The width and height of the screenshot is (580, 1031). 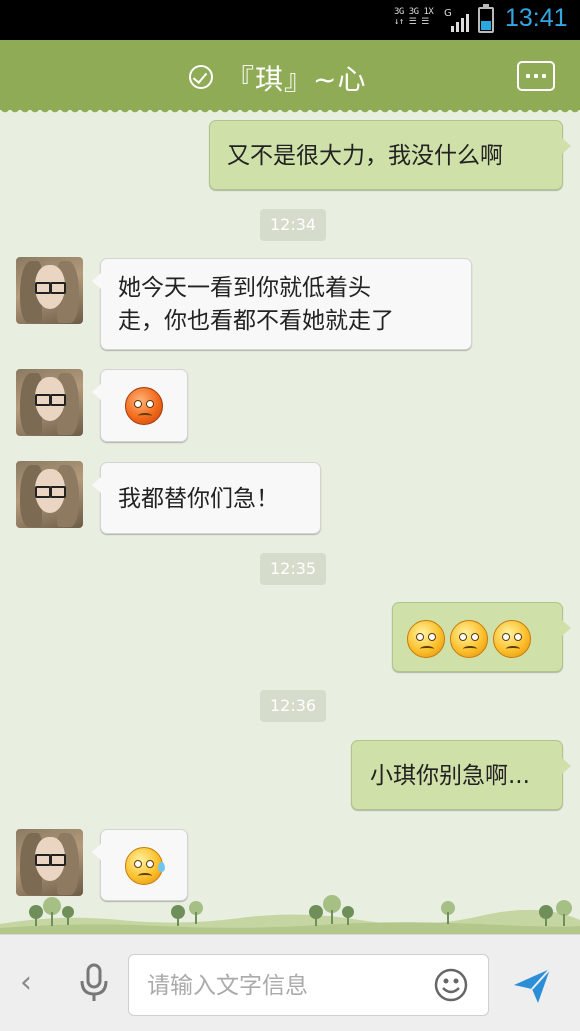 What do you see at coordinates (282, 304) in the screenshot?
I see `message-bubble-incoming: 她今天一看到你就低着头 走，你也看都不看她就走了` at bounding box center [282, 304].